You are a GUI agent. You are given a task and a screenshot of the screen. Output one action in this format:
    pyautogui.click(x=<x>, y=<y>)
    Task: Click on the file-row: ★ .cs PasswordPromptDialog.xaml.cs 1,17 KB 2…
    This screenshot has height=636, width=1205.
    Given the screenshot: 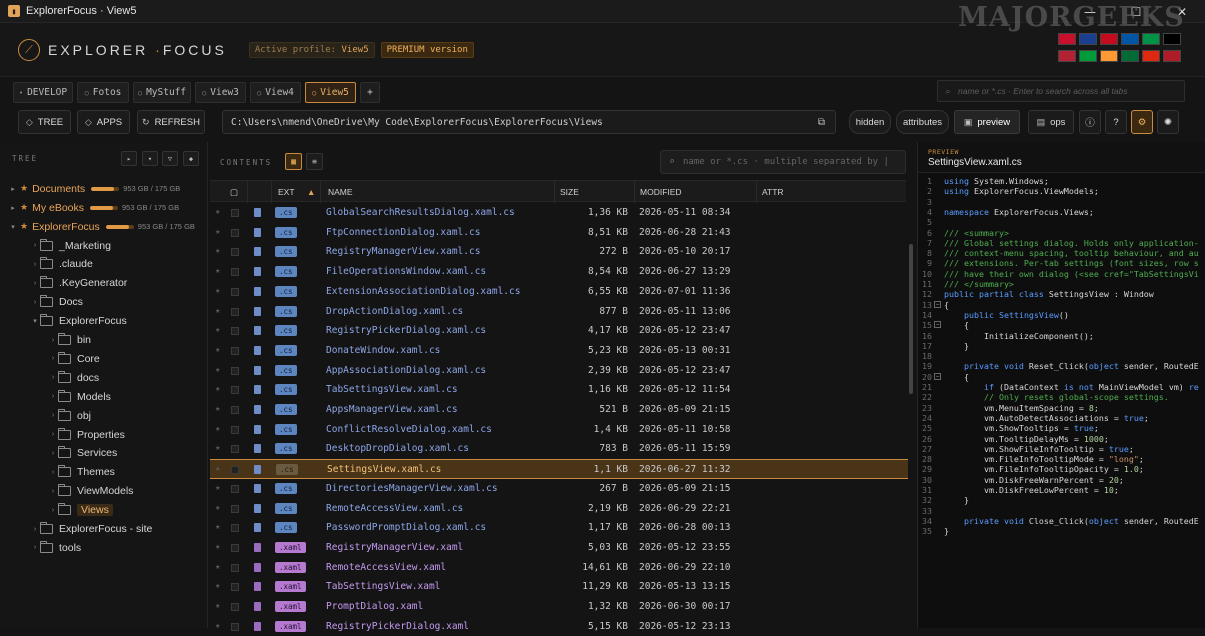 What is the action you would take?
    pyautogui.click(x=559, y=528)
    